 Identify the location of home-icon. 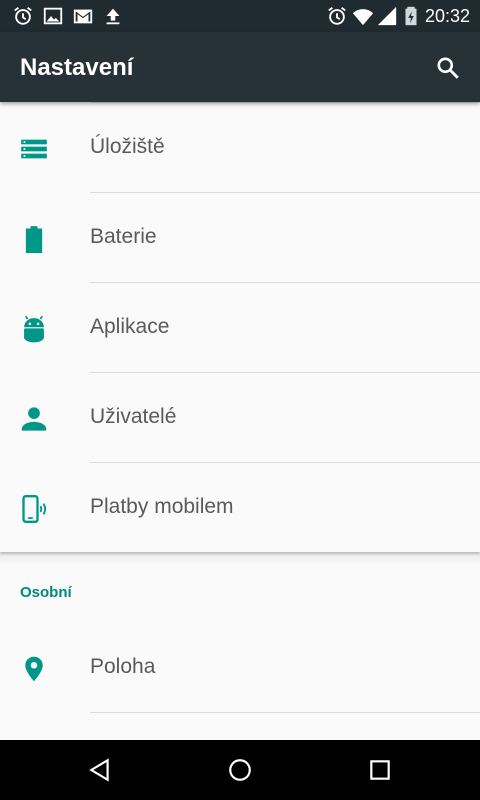
(240, 770).